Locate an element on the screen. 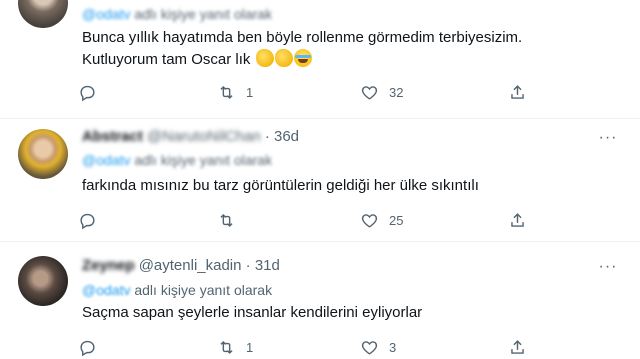 The image size is (640, 359). tweet-time: 31d is located at coordinates (267, 265).